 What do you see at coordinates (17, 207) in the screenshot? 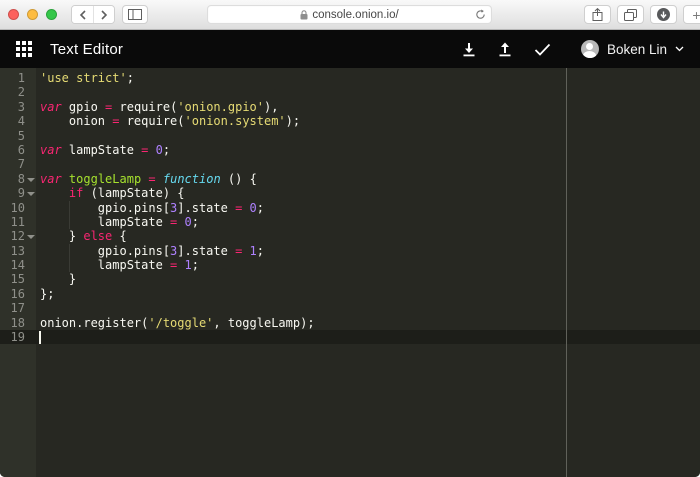
I see `line-number: 10` at bounding box center [17, 207].